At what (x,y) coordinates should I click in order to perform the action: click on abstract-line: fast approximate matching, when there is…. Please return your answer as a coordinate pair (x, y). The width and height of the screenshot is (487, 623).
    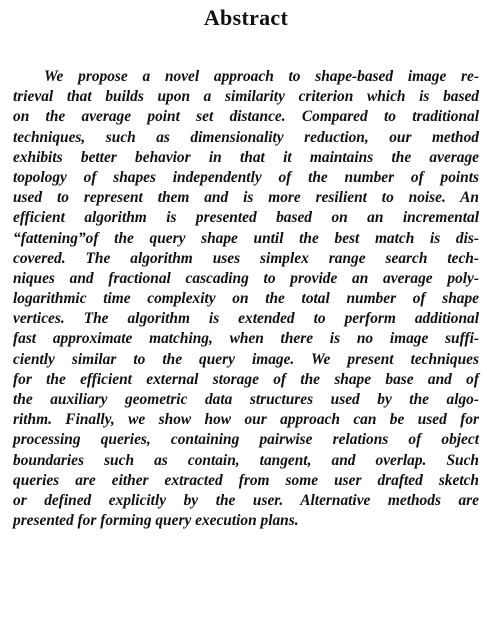
    Looking at the image, I should click on (246, 339).